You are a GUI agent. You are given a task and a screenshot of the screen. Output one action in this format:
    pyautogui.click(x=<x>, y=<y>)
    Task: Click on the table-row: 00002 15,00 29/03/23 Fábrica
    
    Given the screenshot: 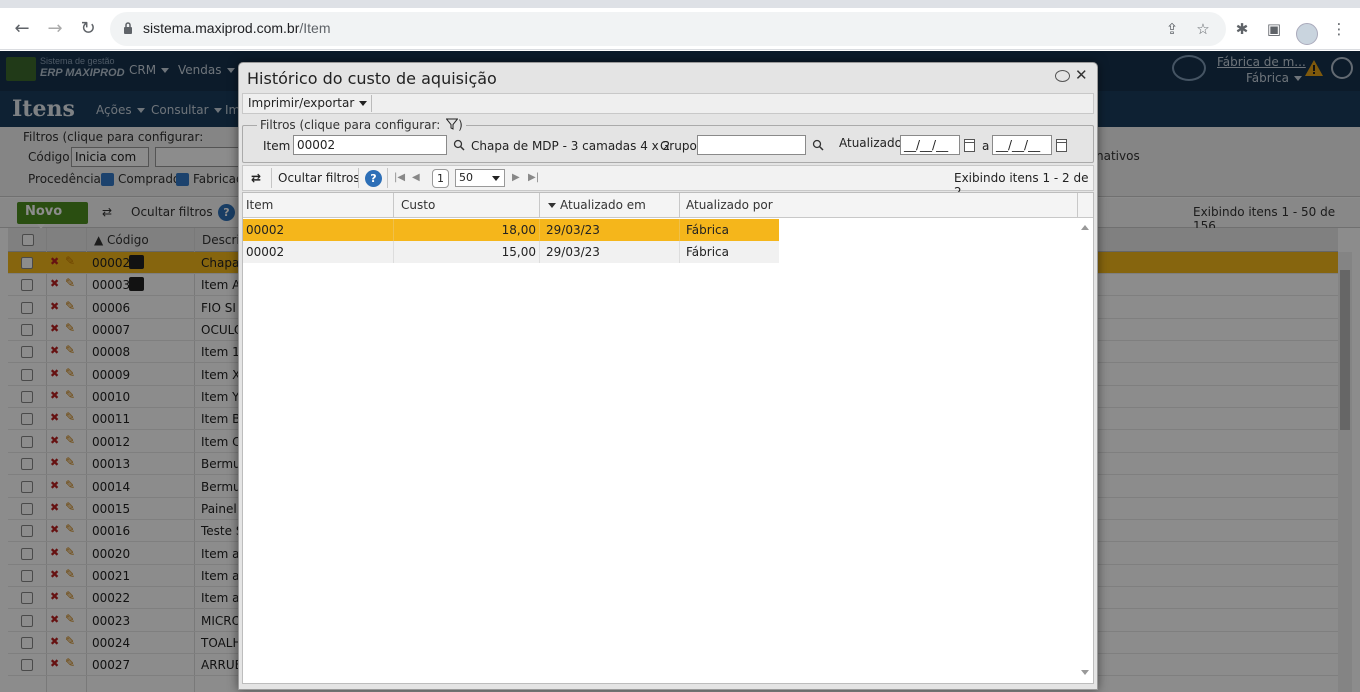 What is the action you would take?
    pyautogui.click(x=511, y=252)
    